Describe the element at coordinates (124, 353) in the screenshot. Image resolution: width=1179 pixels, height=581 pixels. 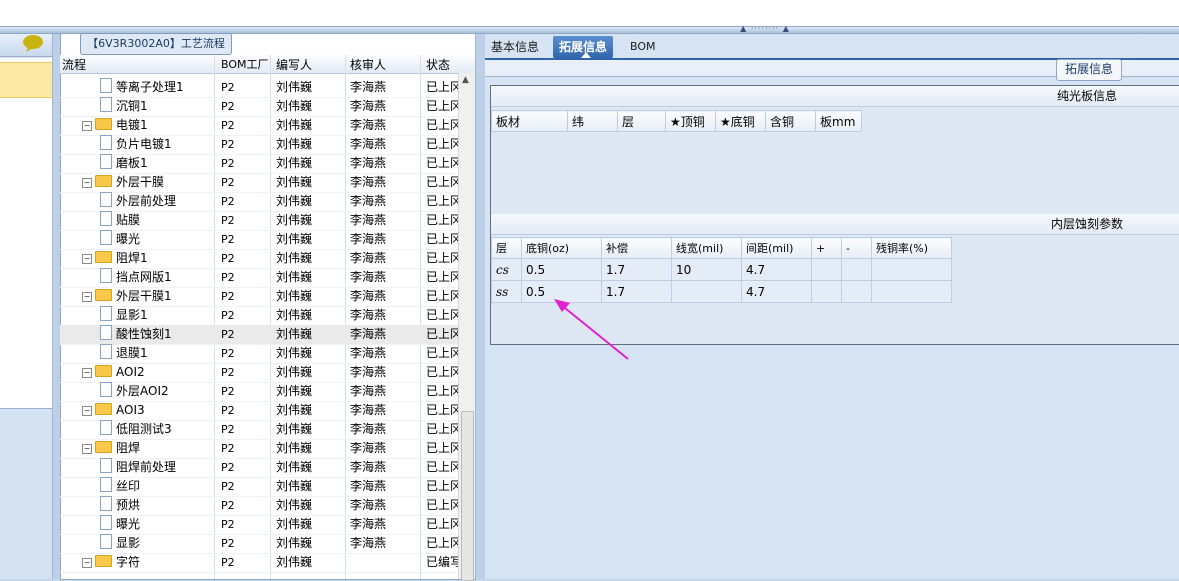
I see `tree-node: 退膜1` at that location.